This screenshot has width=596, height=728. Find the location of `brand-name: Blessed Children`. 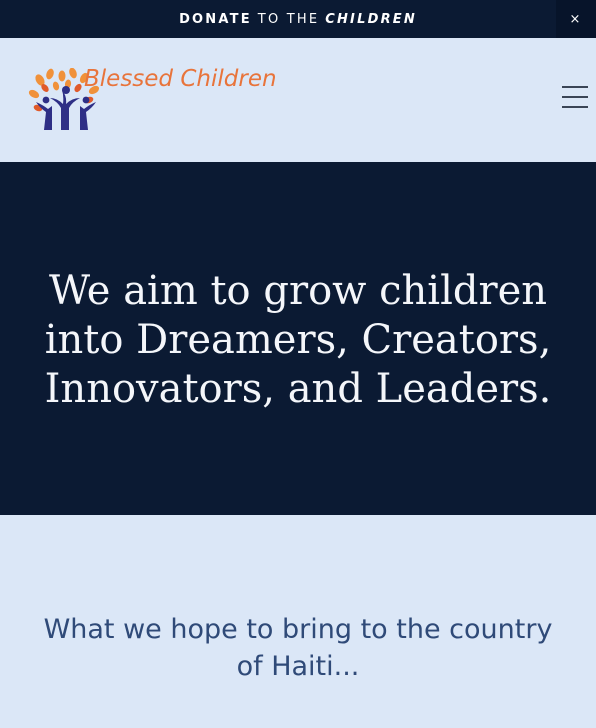

brand-name: Blessed Children is located at coordinates (180, 79).